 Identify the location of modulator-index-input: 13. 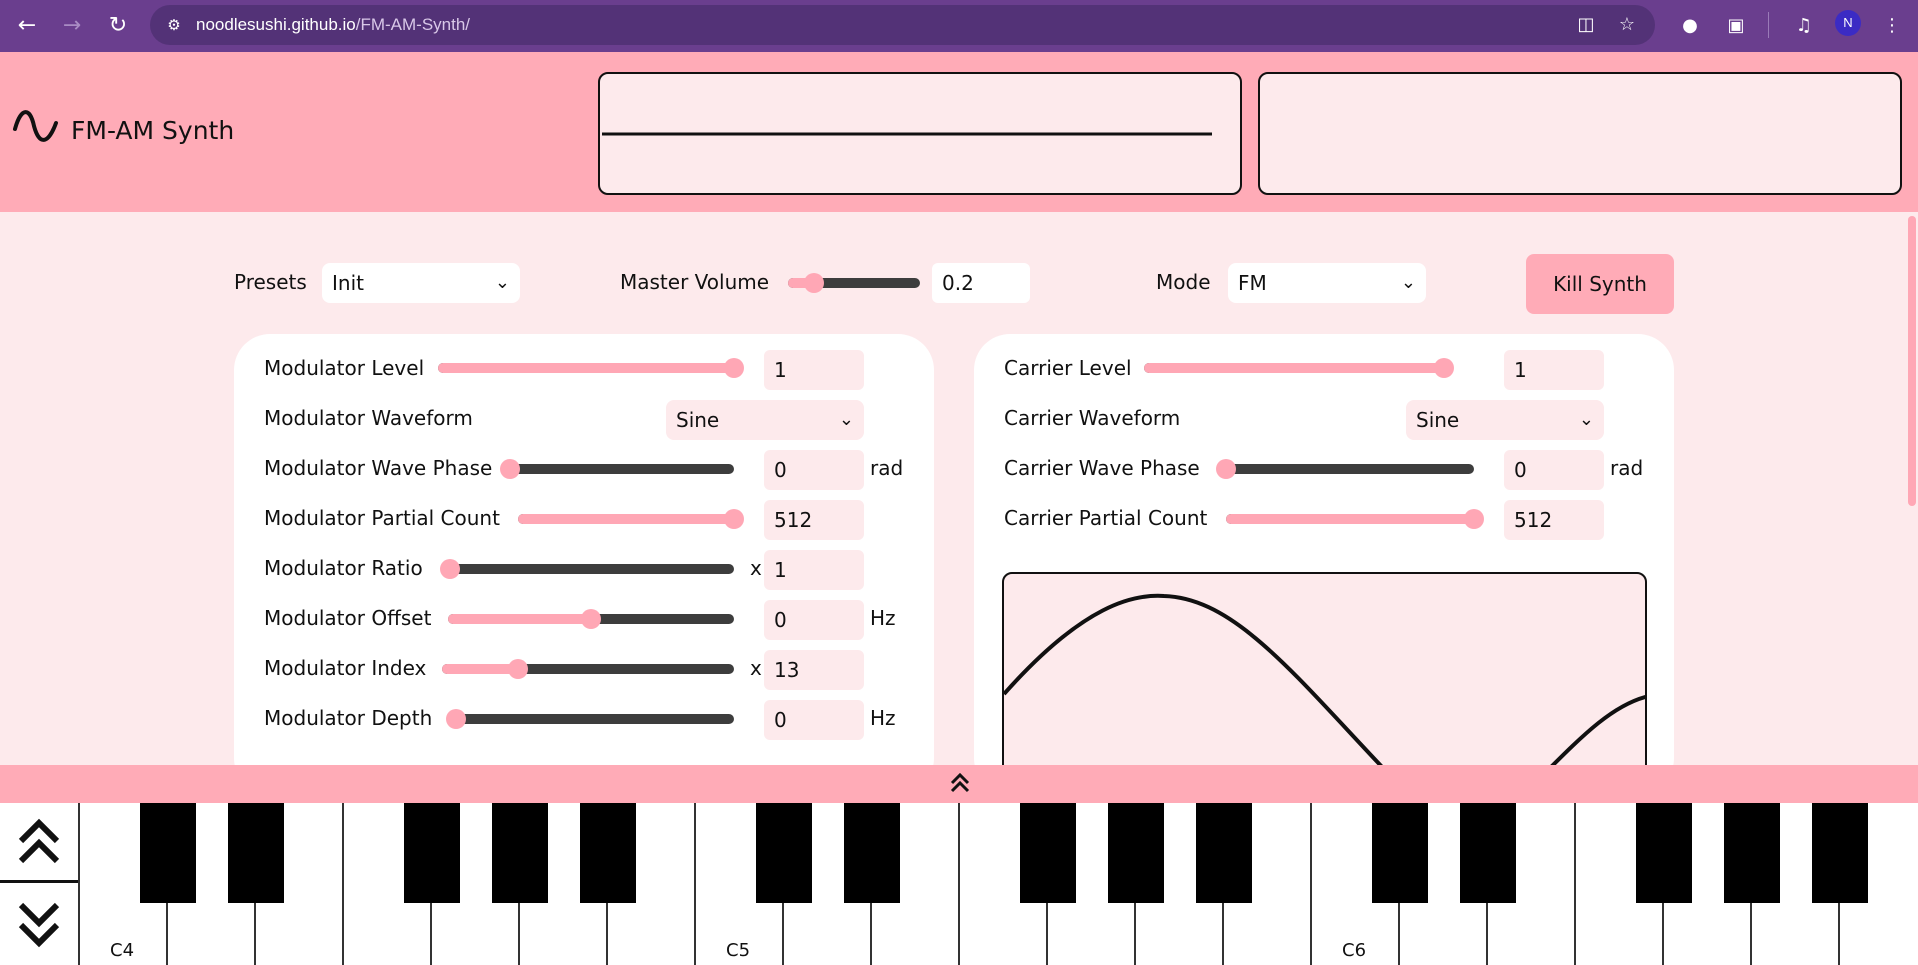
(814, 670).